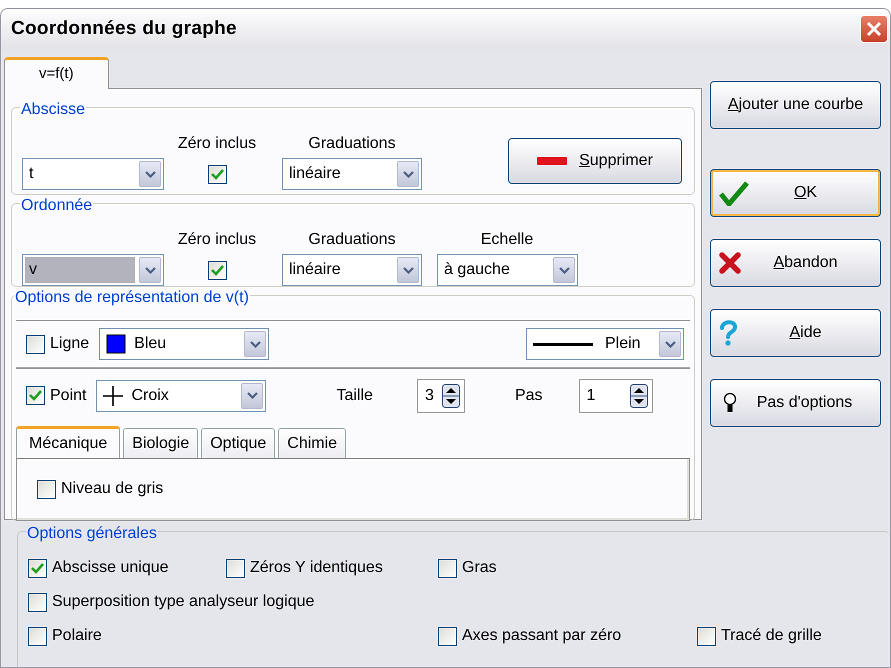 The width and height of the screenshot is (891, 668). What do you see at coordinates (56, 73) in the screenshot?
I see `tab: v=f(t)` at bounding box center [56, 73].